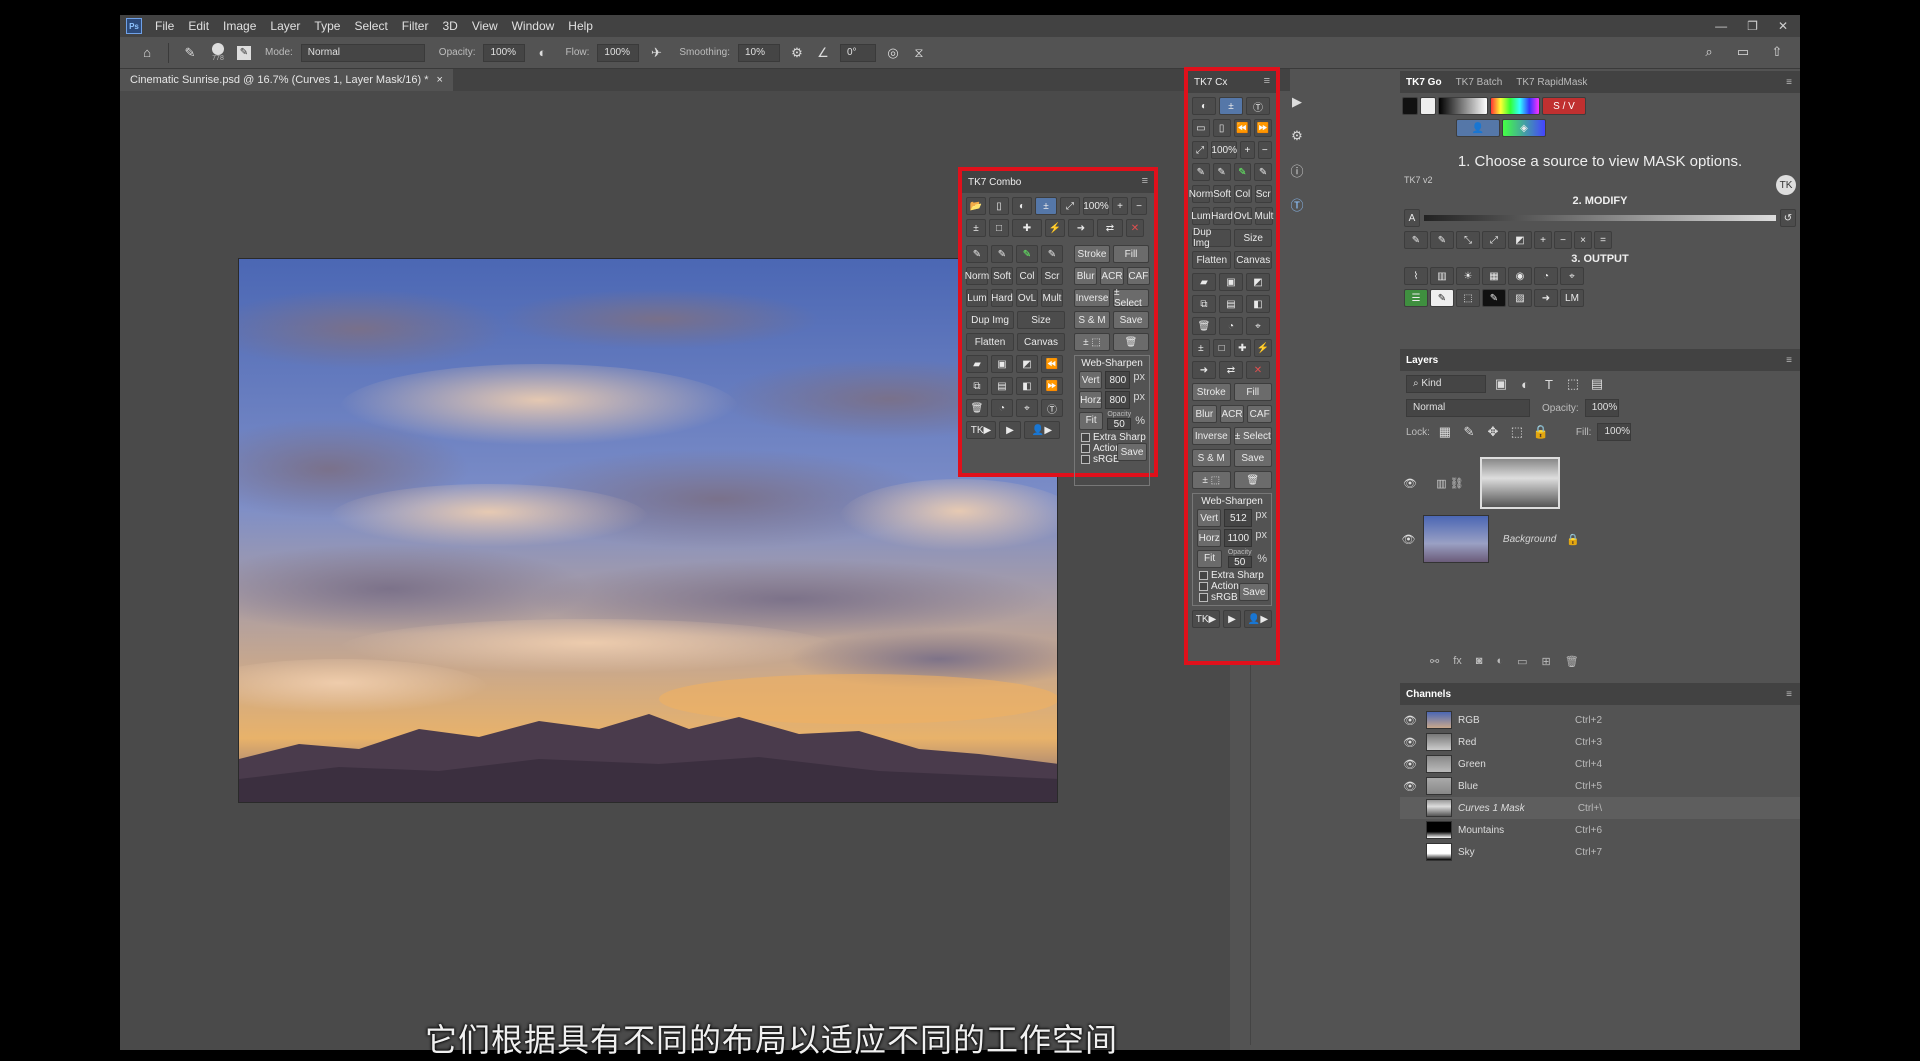 This screenshot has height=1061, width=1920. Describe the element at coordinates (1131, 298) in the screenshot. I see `plus-minus-select-button: ± Select` at that location.